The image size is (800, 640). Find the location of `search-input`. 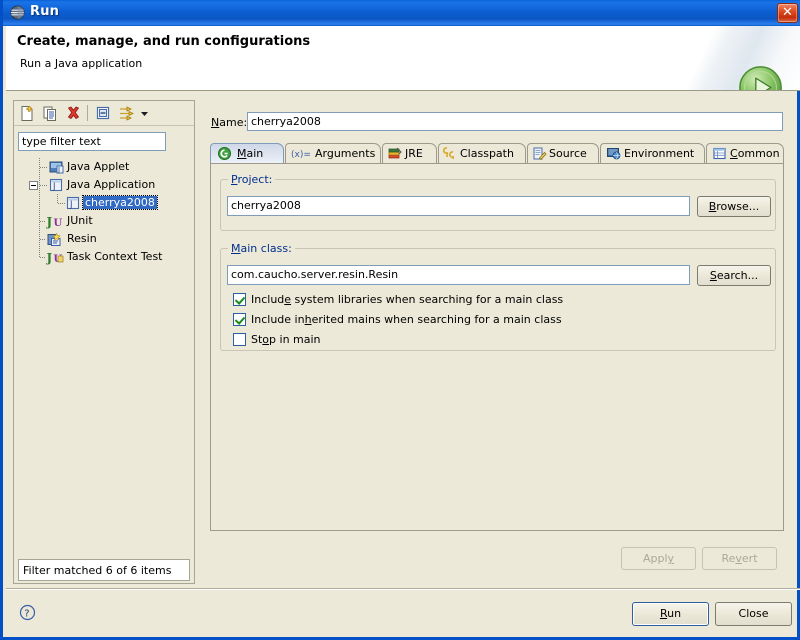

search-input is located at coordinates (92, 141).